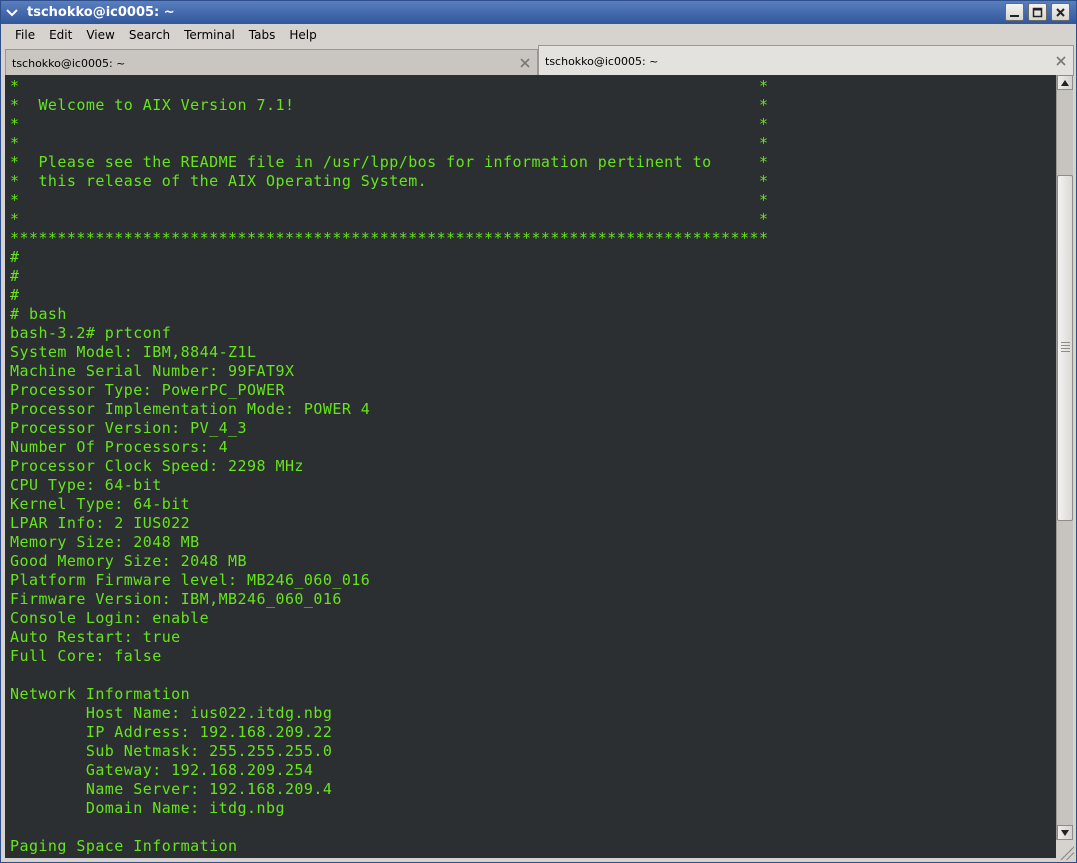 The height and width of the screenshot is (863, 1077). I want to click on scrollbar-thumb, so click(1065, 348).